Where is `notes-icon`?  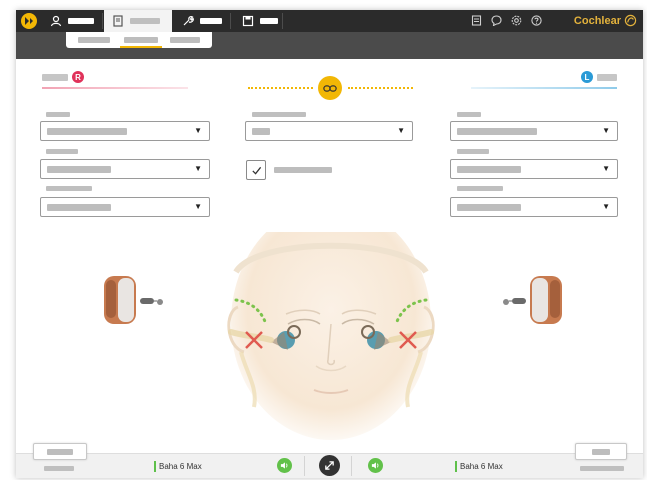 notes-icon is located at coordinates (476, 20).